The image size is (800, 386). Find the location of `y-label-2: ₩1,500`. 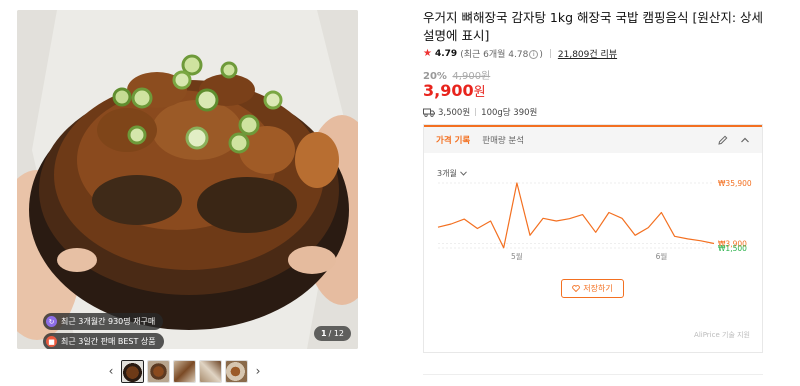

y-label-2: ₩1,500 is located at coordinates (732, 248).